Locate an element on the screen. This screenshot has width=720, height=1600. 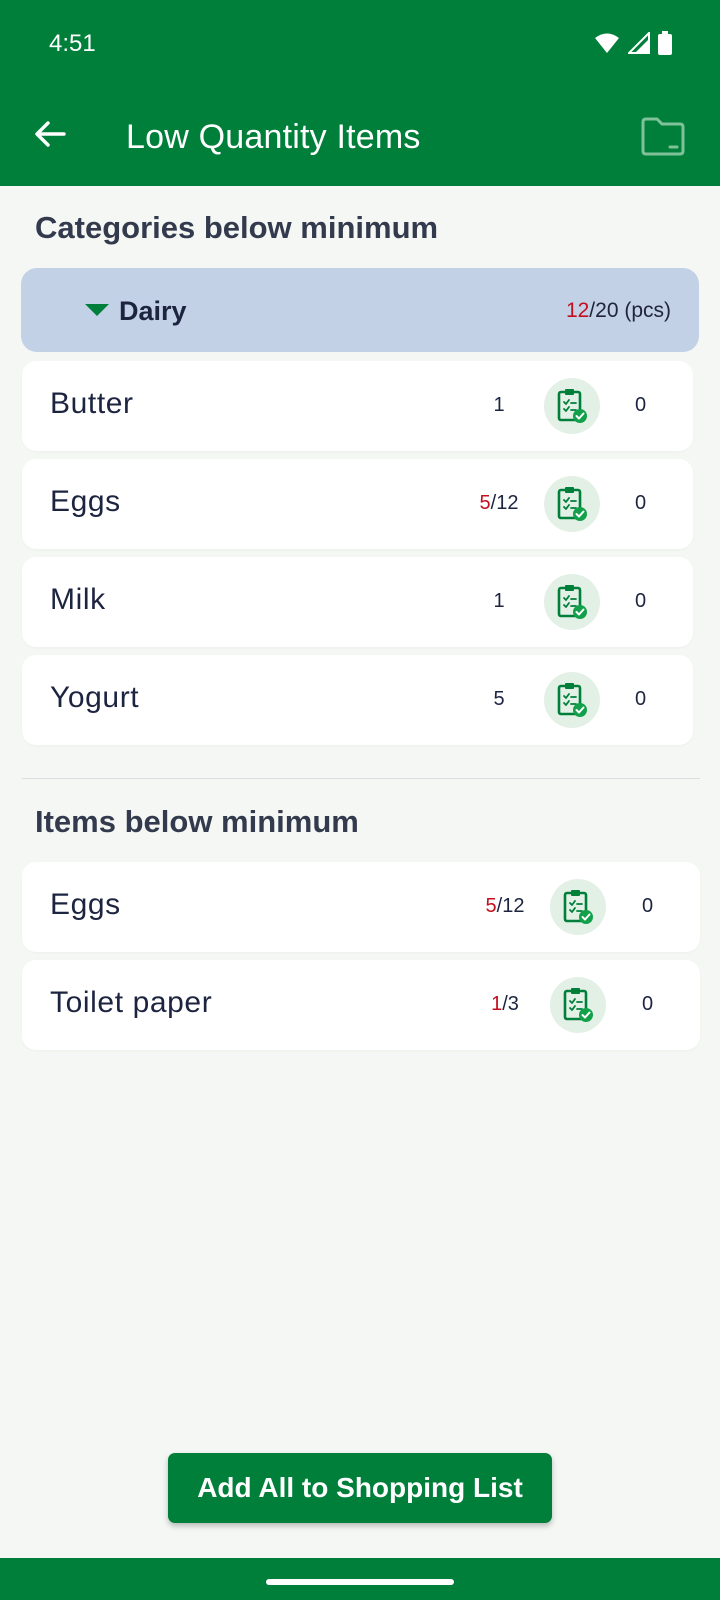
add-all-to-shopping-list-button: Add All to Shopping List is located at coordinates (360, 1488).